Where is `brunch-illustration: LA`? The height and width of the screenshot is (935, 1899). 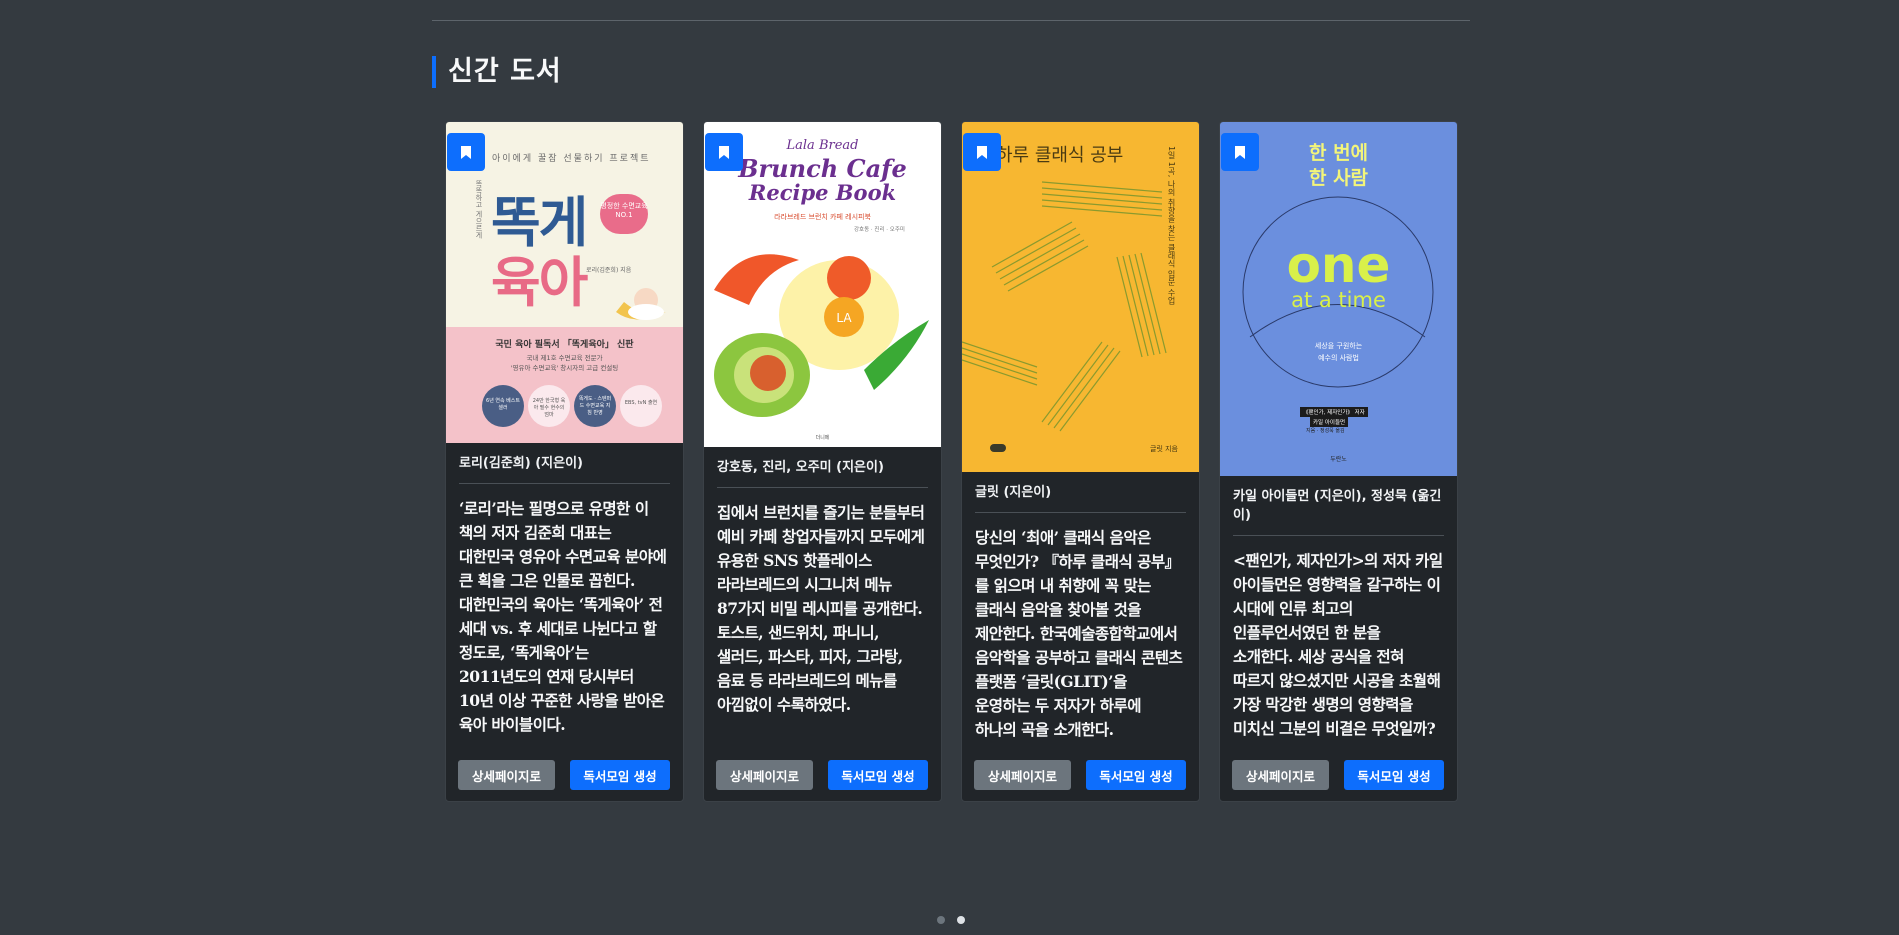 brunch-illustration: LA is located at coordinates (821, 335).